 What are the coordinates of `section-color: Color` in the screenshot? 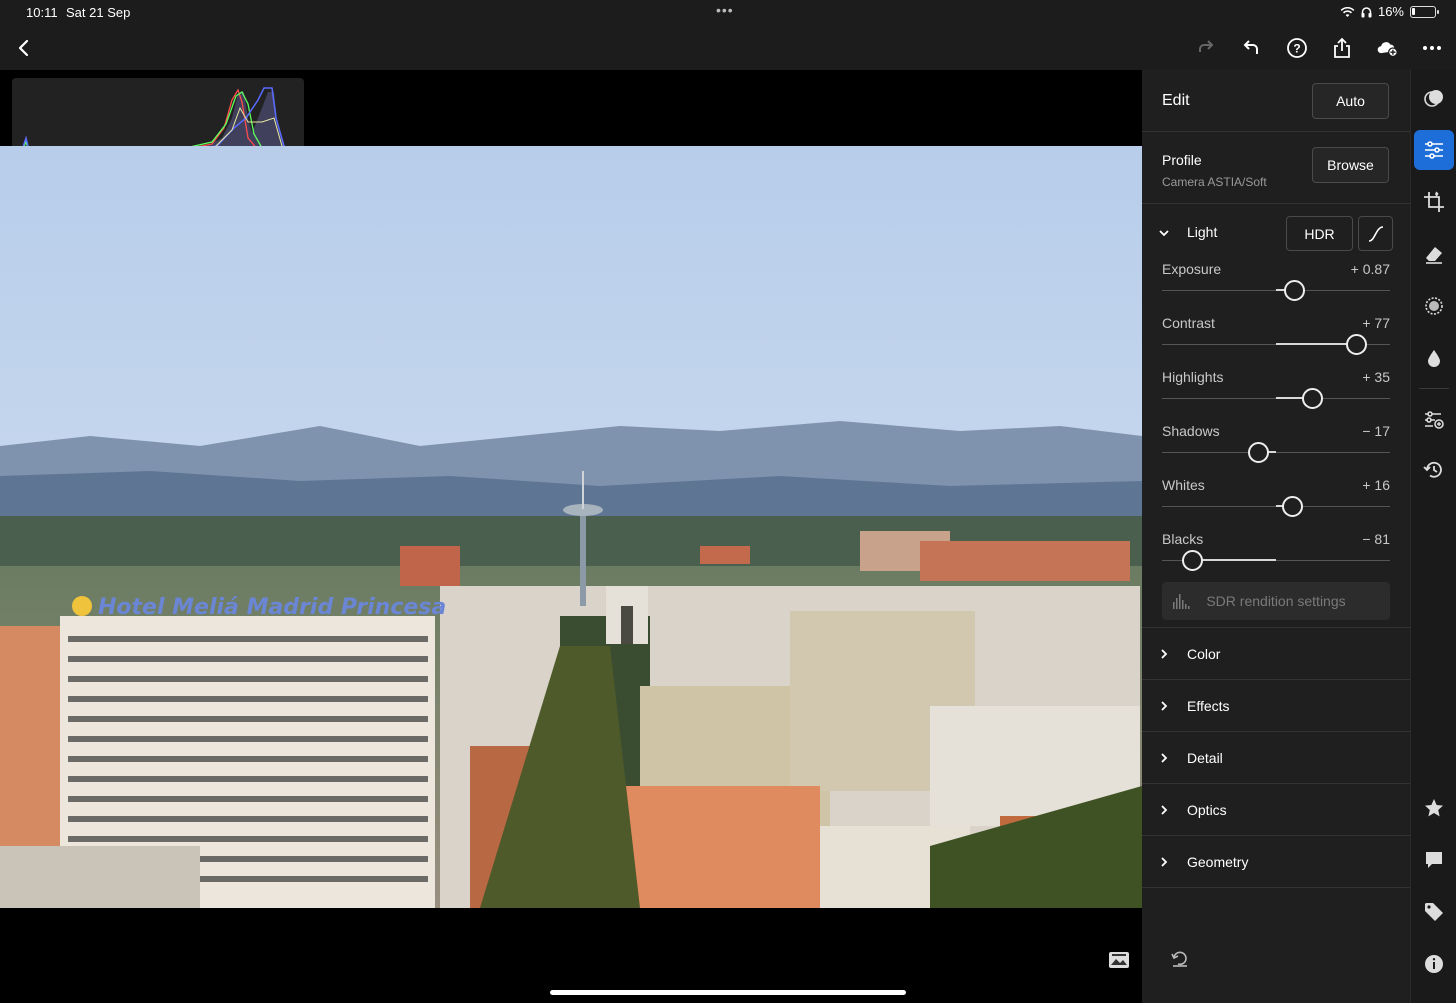 It's located at (1276, 654).